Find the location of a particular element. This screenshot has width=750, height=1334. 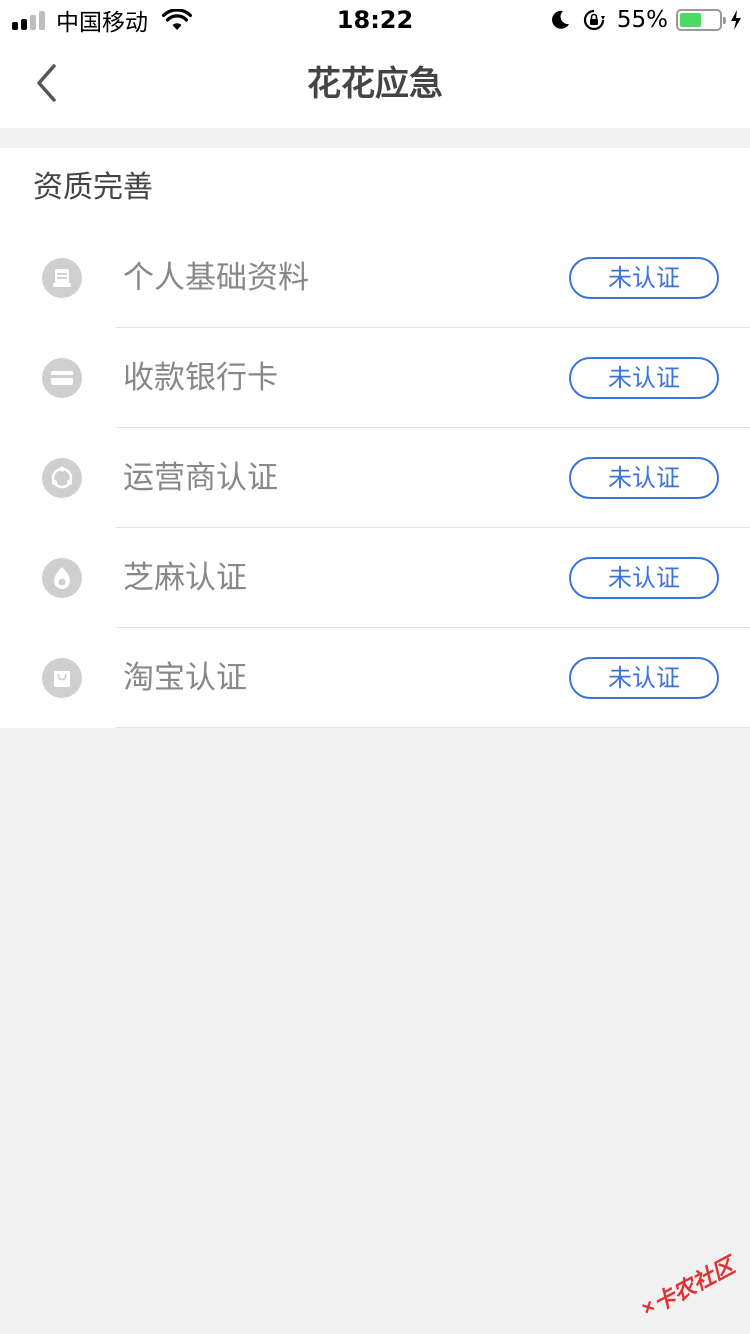

section-title: 资质完善 is located at coordinates (93, 187).